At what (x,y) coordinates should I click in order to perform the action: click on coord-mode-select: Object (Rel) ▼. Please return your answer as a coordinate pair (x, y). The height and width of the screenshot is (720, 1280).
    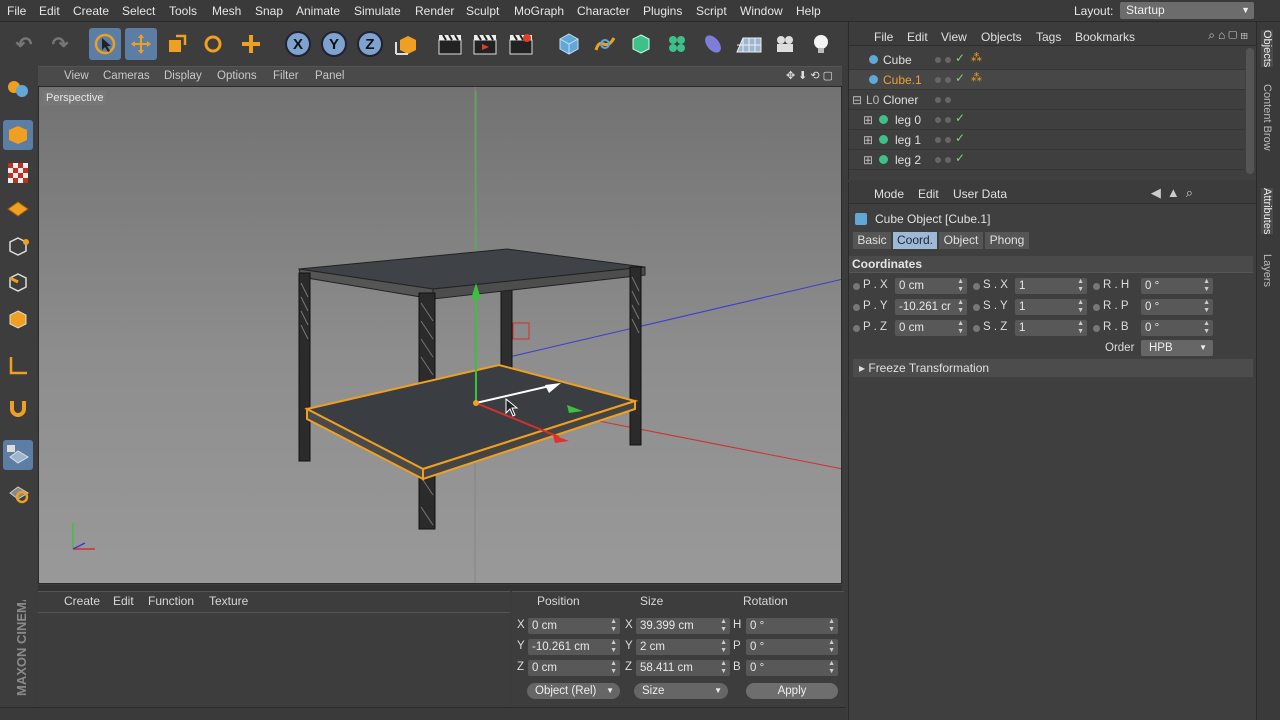
    Looking at the image, I should click on (573, 691).